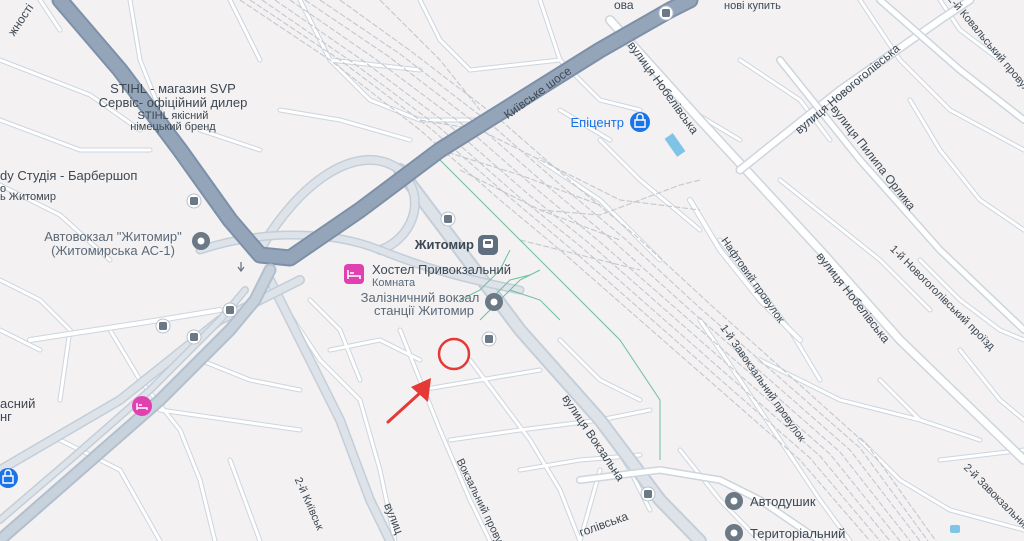 This screenshot has height=541, width=1024. I want to click on poi-left-hotel, so click(142, 406).